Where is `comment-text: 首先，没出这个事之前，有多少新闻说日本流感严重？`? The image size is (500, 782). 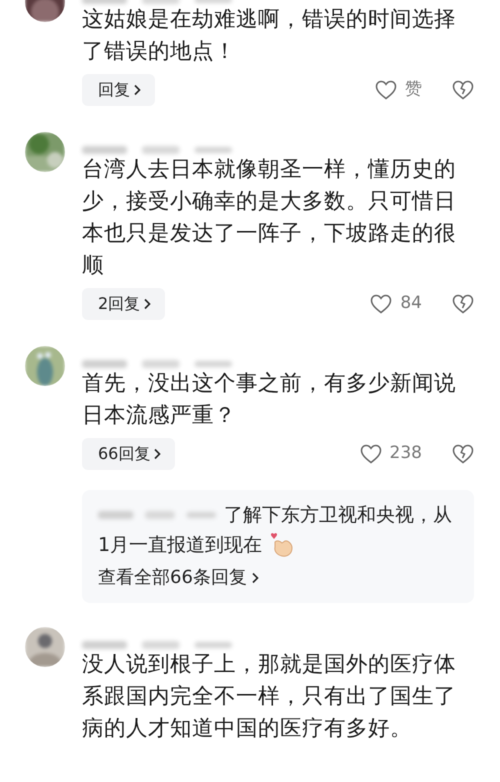
comment-text: 首先，没出这个事之前，有多少新闻说日本流感严重？ is located at coordinates (269, 400).